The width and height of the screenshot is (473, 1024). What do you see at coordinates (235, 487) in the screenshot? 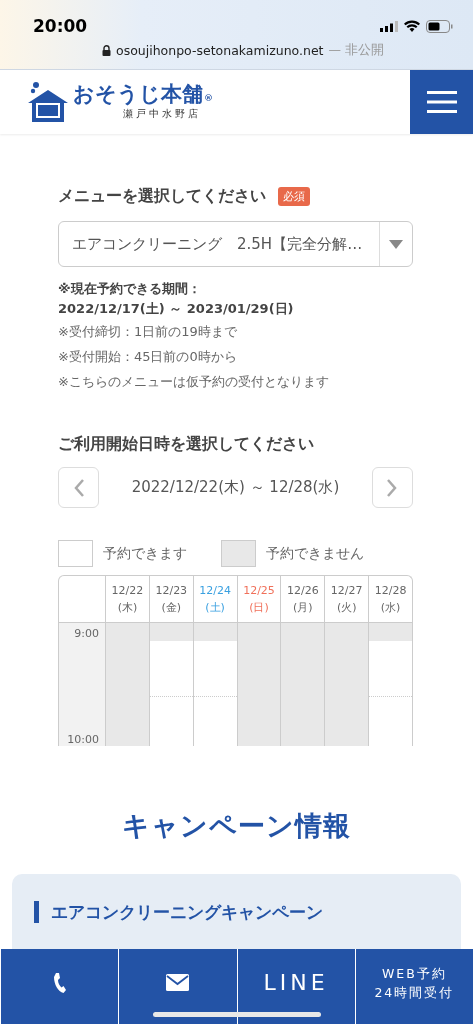
I see `week-range: 2022/12/22(木) ～ 12/28(水)` at bounding box center [235, 487].